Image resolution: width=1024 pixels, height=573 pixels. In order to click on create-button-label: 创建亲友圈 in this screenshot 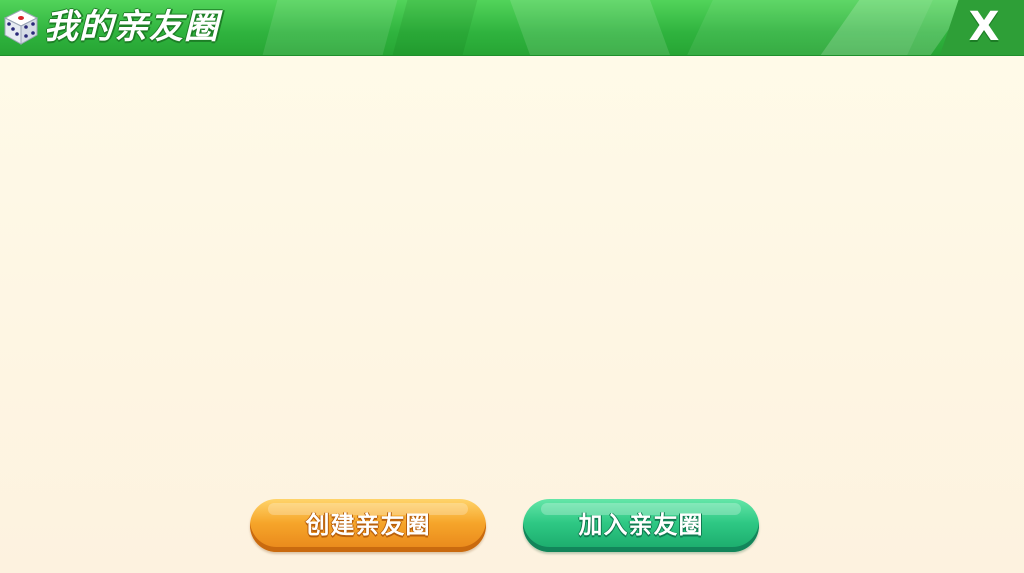, I will do `click(368, 525)`.